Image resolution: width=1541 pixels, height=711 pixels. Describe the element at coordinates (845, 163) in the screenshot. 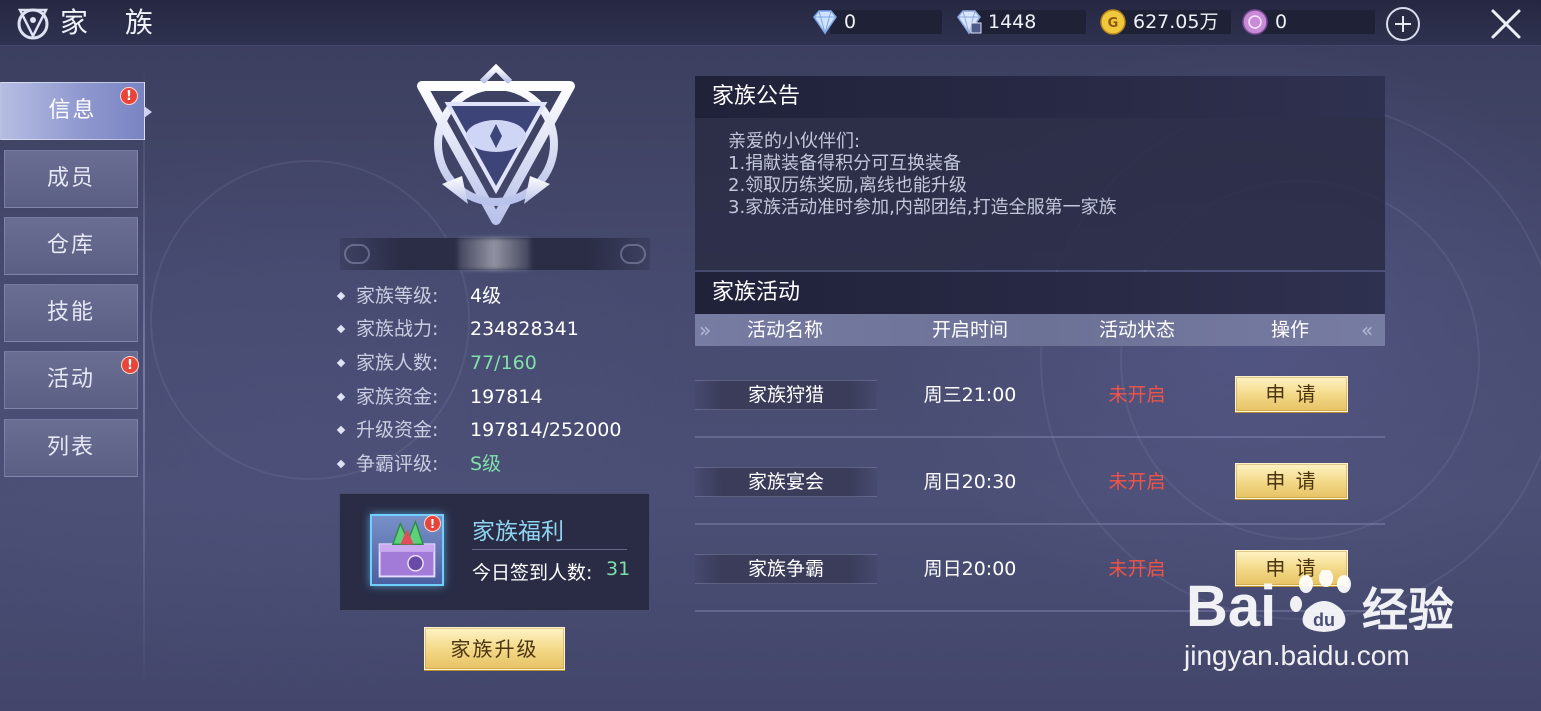

I see `notice-line: 1.捐献装备得积分可互换装备` at that location.